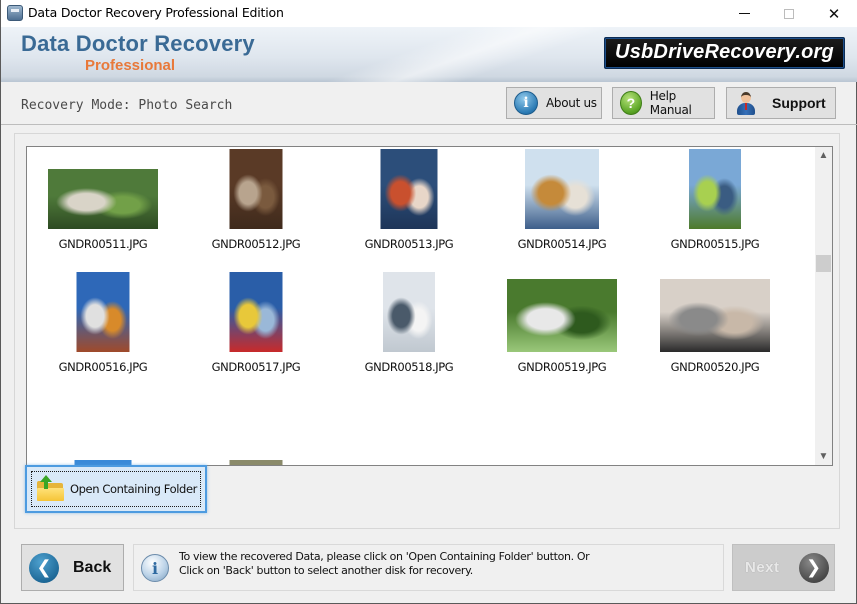 The image size is (857, 604). I want to click on vertical-scrollbar: ▲ ▼, so click(823, 306).